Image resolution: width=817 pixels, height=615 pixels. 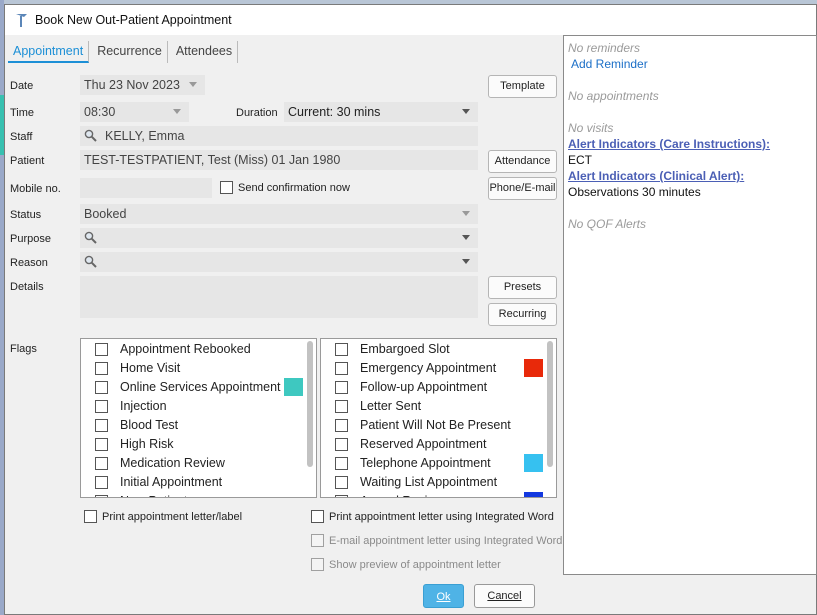 I want to click on flag-label: Injection, so click(x=143, y=406).